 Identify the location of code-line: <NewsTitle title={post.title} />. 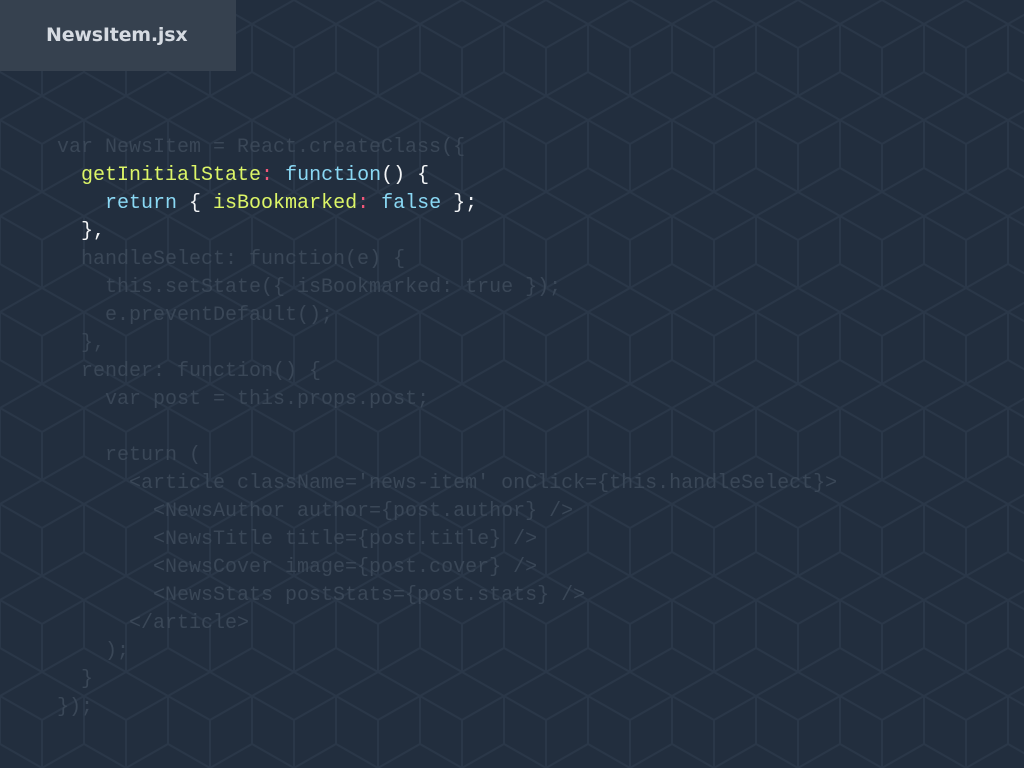
(447, 540).